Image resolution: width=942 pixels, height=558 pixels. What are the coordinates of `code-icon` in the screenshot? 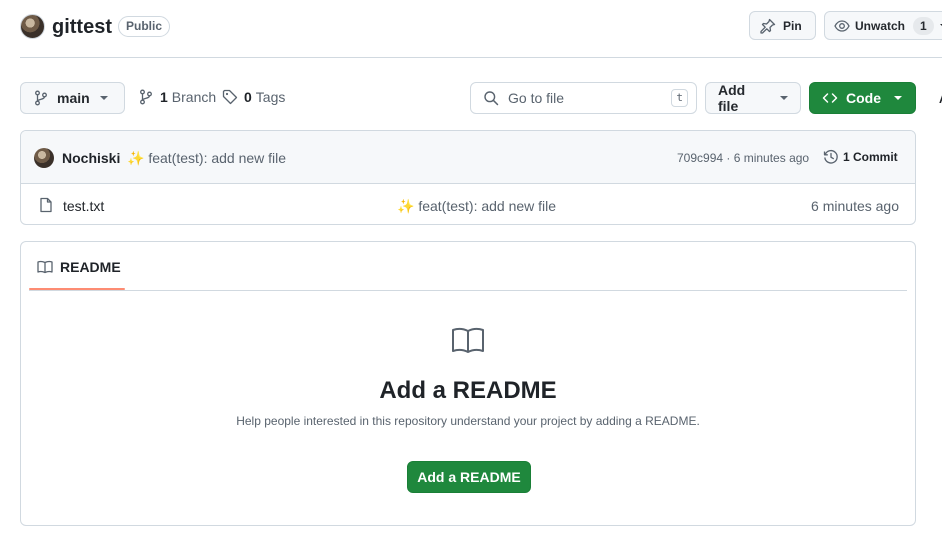 It's located at (830, 98).